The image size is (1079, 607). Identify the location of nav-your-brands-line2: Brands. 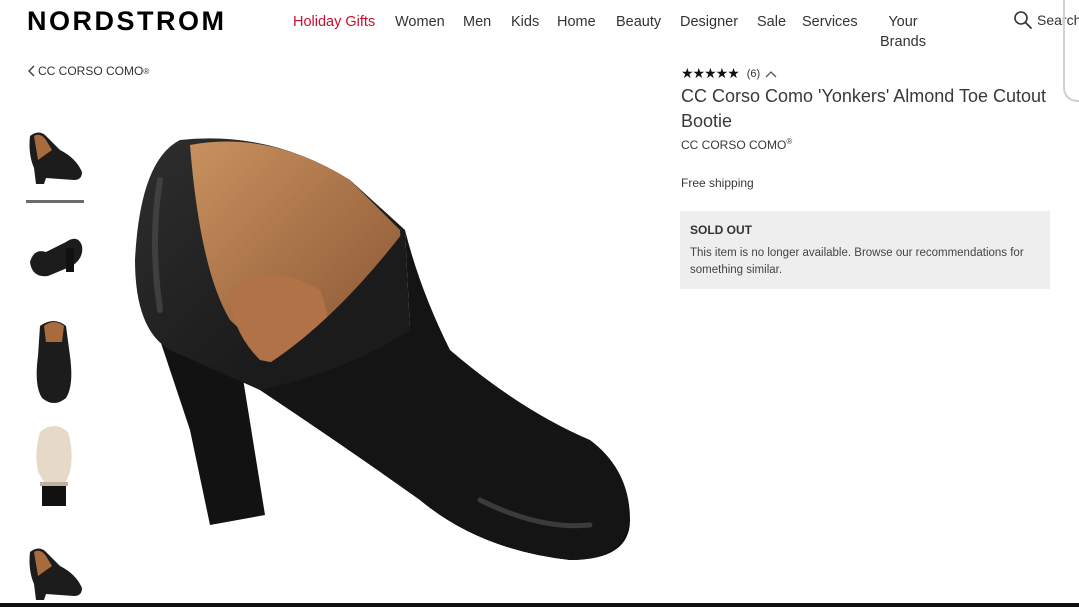
(903, 42).